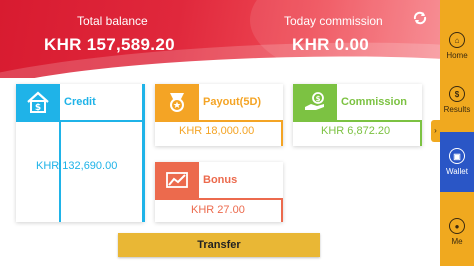  Describe the element at coordinates (457, 156) in the screenshot. I see `wallet-icon: ▣` at that location.